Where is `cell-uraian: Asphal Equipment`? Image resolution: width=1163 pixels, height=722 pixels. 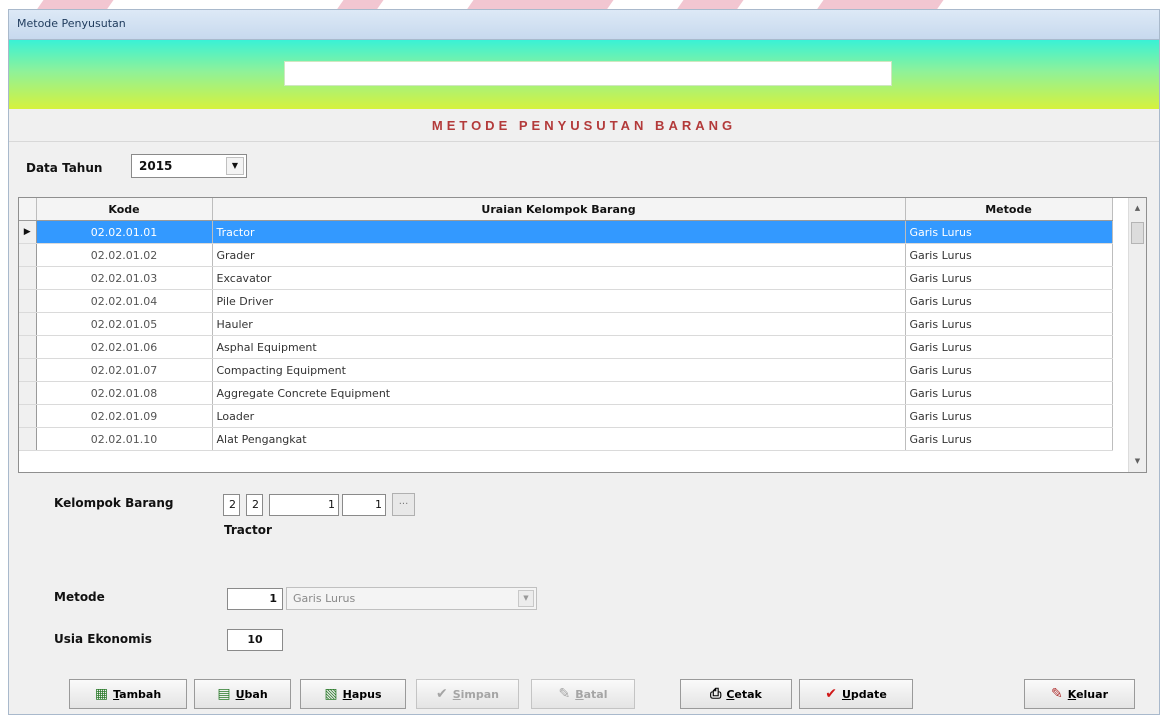 cell-uraian: Asphal Equipment is located at coordinates (559, 347).